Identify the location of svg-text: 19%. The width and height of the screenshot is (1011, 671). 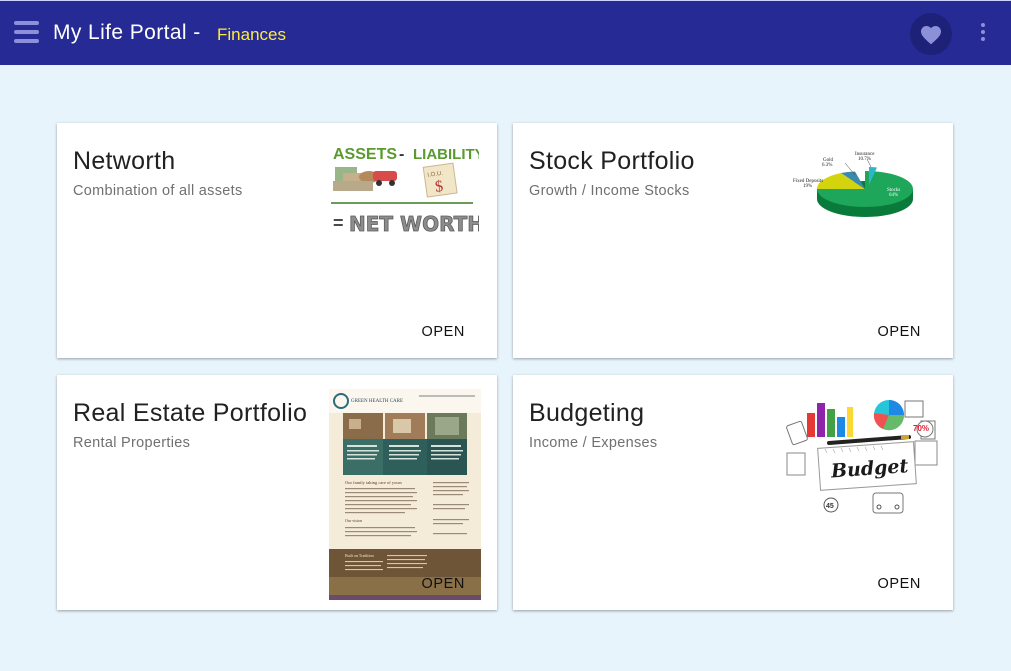
(807, 186).